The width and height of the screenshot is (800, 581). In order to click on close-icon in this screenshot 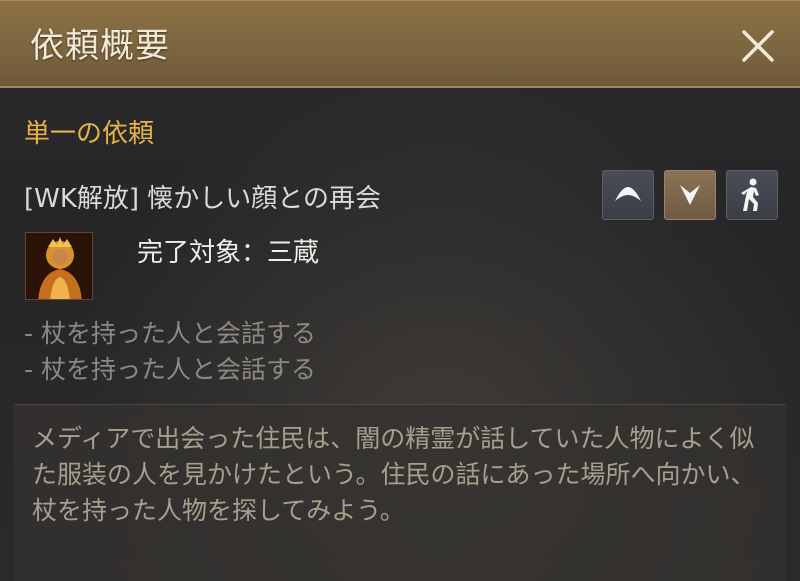, I will do `click(758, 46)`.